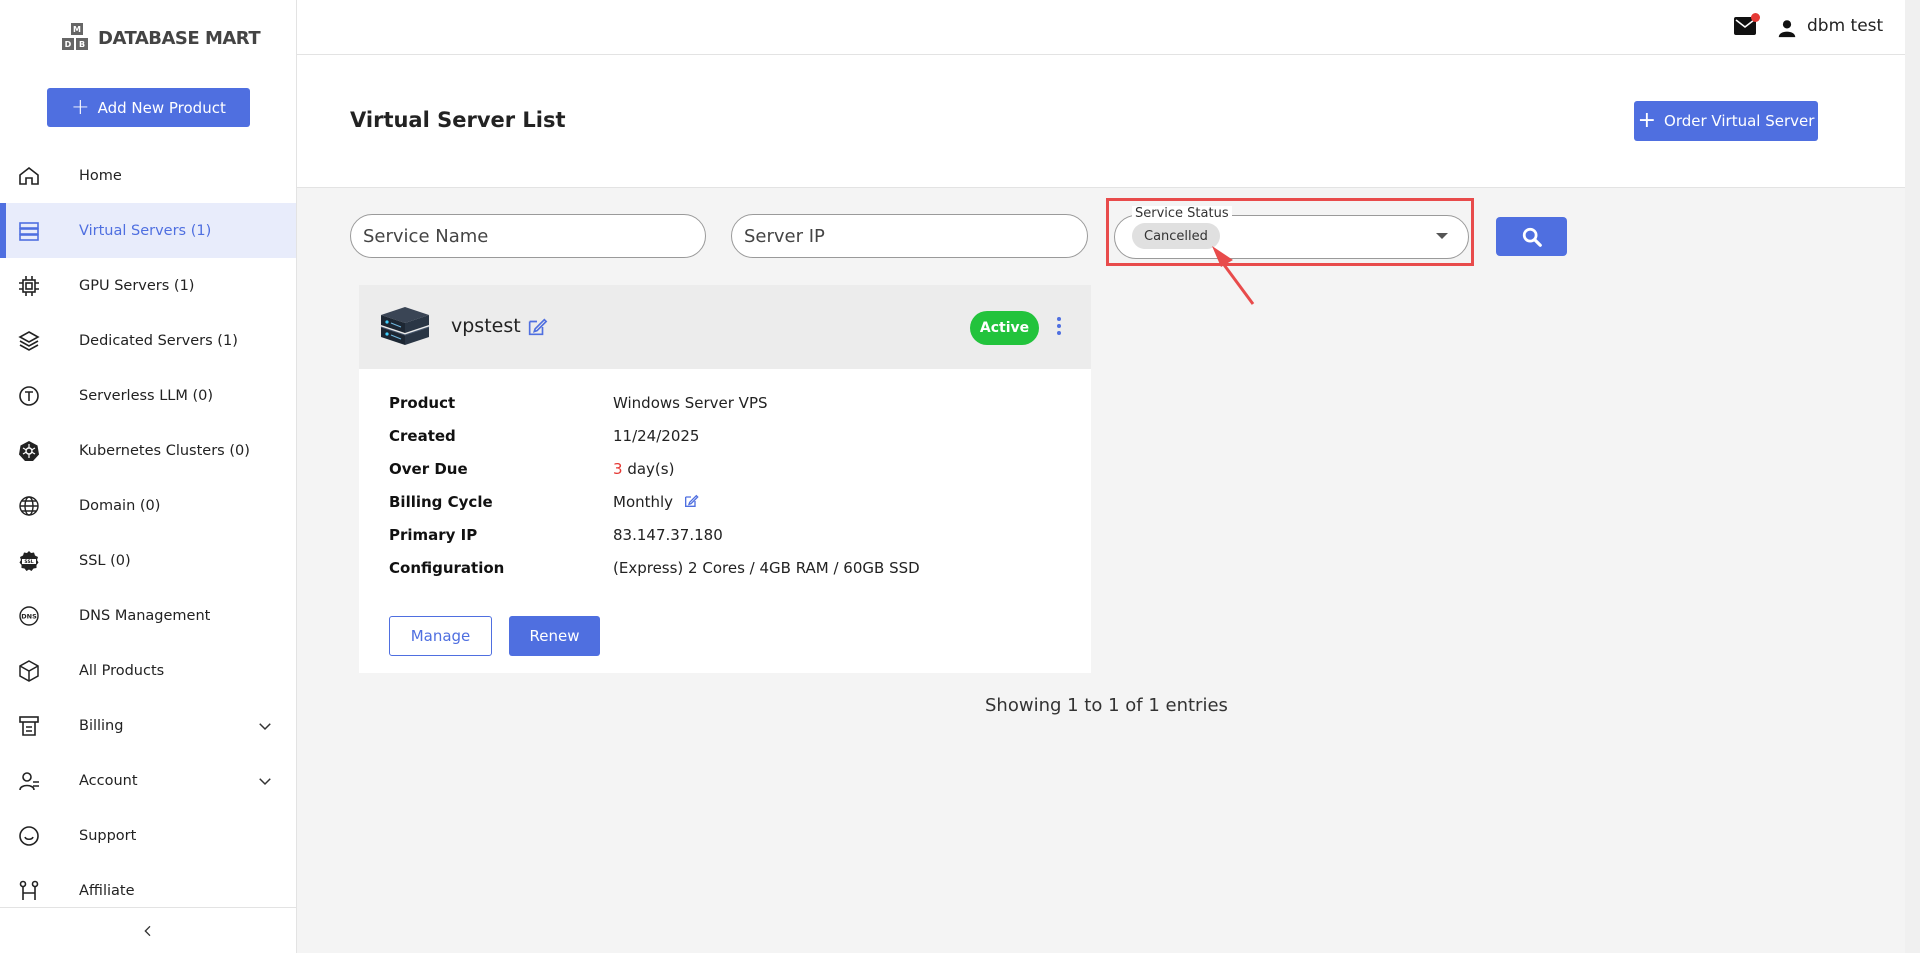 This screenshot has height=953, width=1920. Describe the element at coordinates (1845, 26) in the screenshot. I see `user-name: dbm test` at that location.